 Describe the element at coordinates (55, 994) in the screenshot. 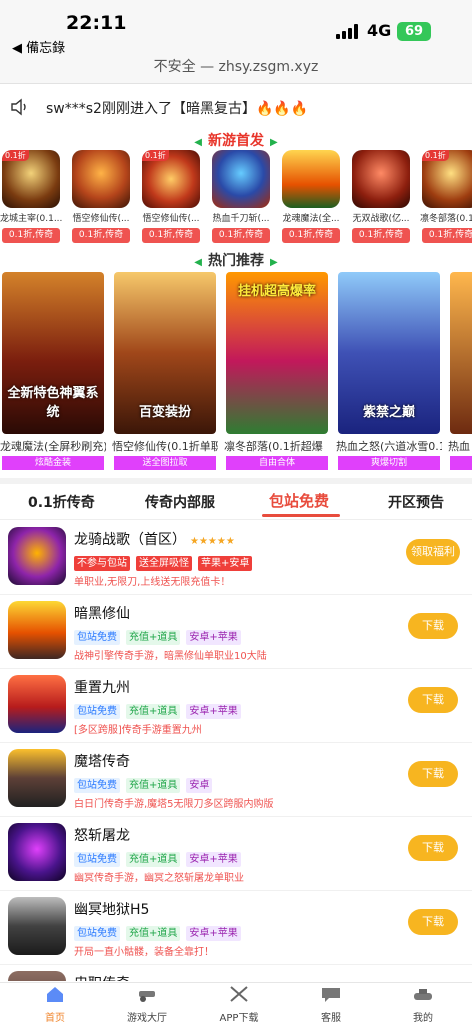

I see `home-icon` at that location.